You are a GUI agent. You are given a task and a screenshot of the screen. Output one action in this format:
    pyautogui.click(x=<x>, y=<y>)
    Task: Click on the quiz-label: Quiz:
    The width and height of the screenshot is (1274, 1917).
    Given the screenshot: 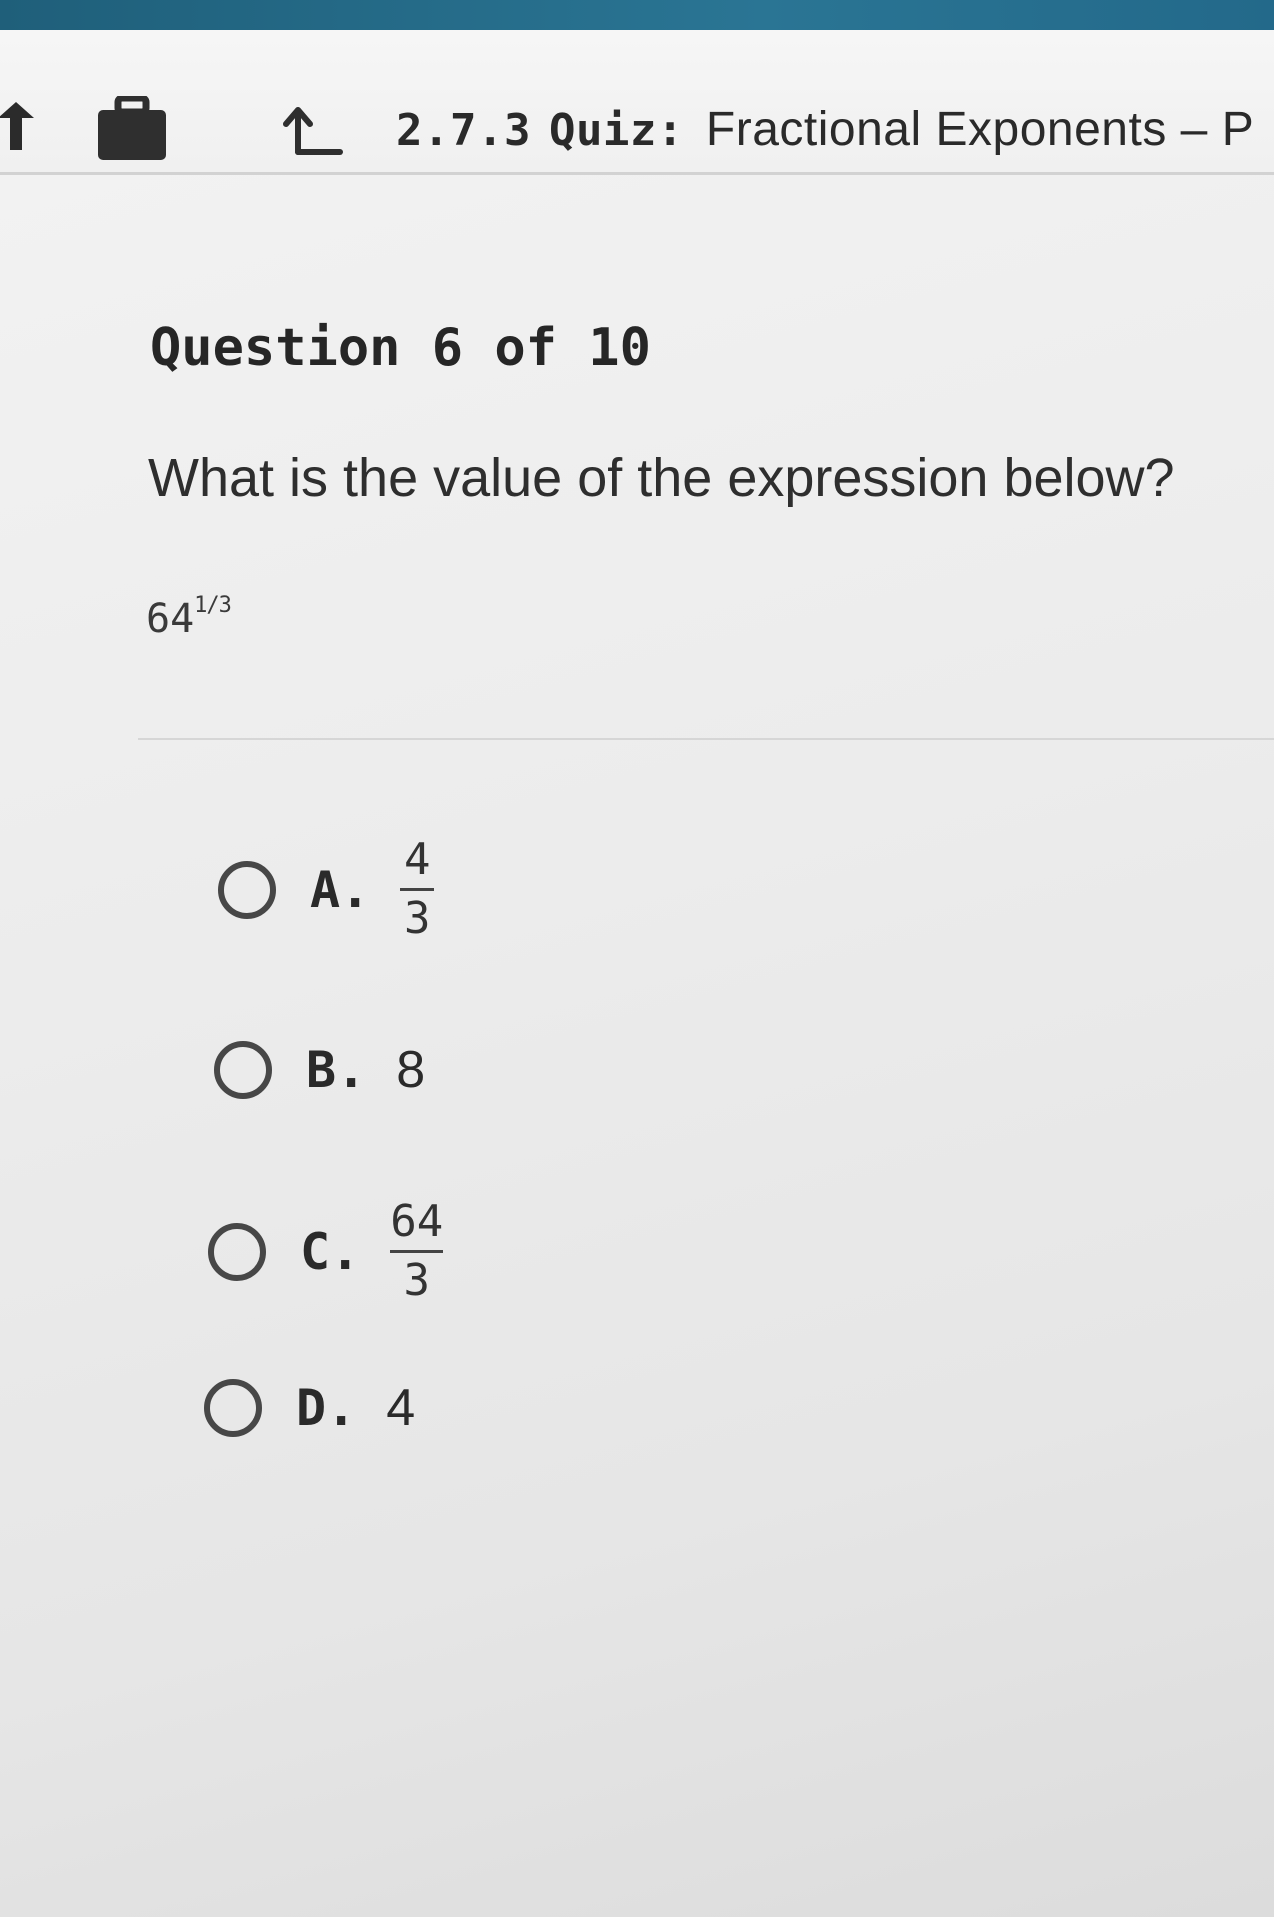 What is the action you would take?
    pyautogui.click(x=616, y=130)
    